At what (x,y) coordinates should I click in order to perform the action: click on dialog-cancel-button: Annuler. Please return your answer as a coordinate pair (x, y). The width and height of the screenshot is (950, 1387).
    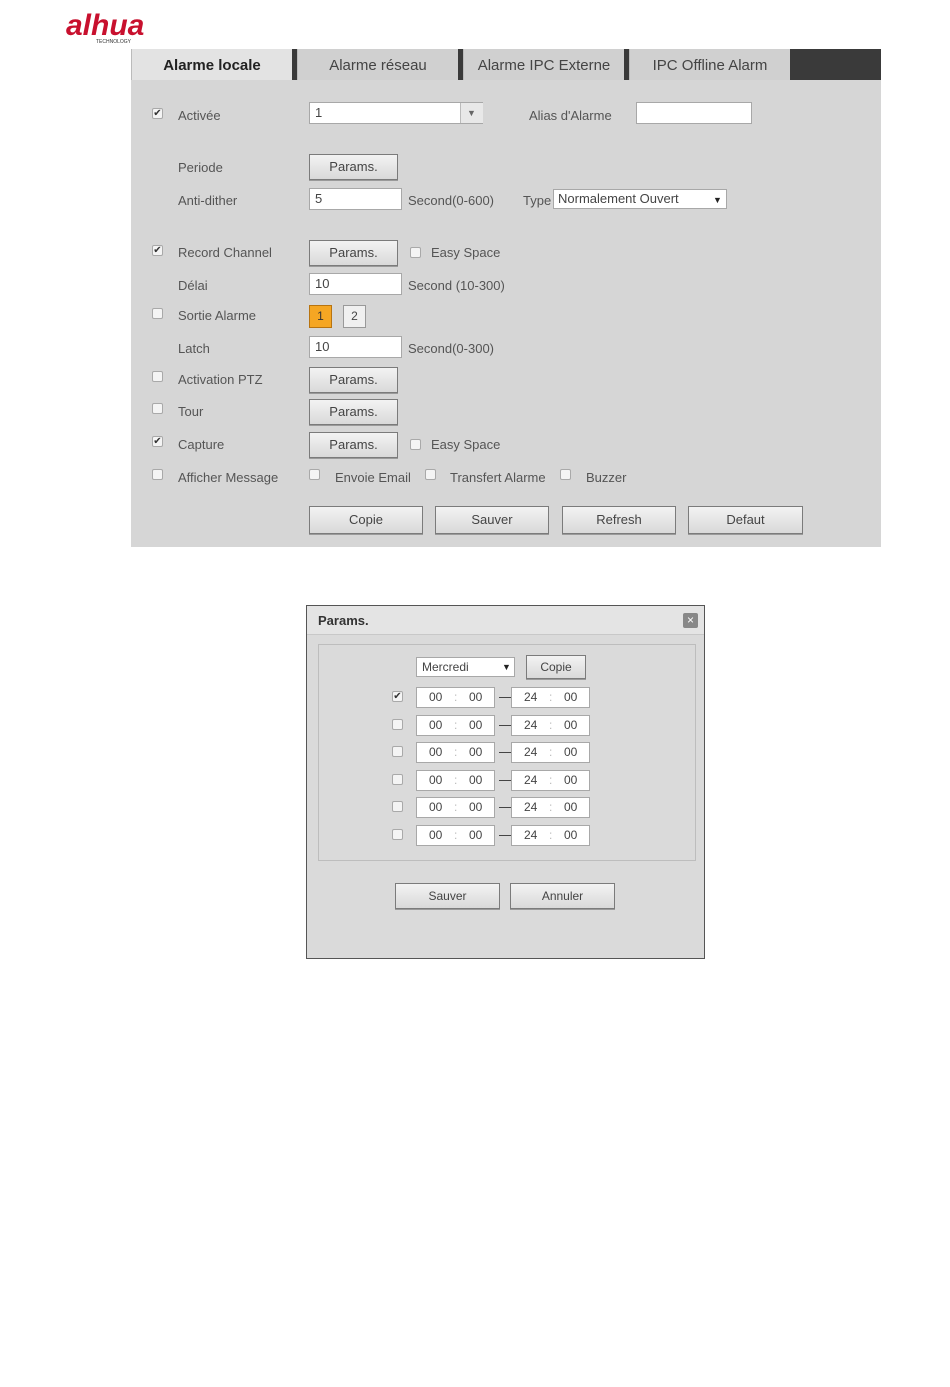
    Looking at the image, I should click on (562, 896).